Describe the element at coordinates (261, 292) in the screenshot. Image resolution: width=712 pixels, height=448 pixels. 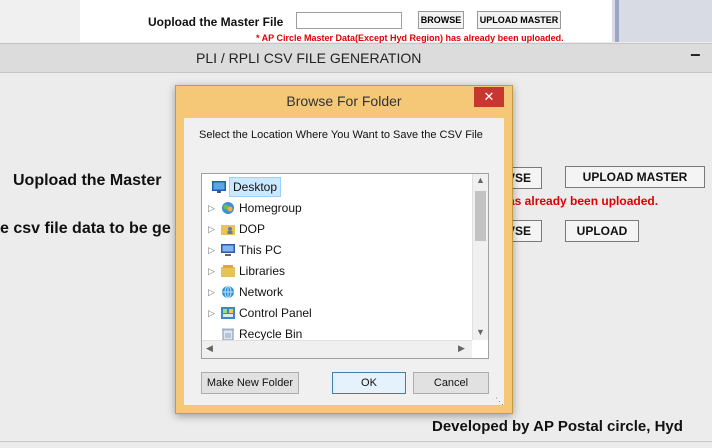
I see `tree-item-label: Network` at that location.